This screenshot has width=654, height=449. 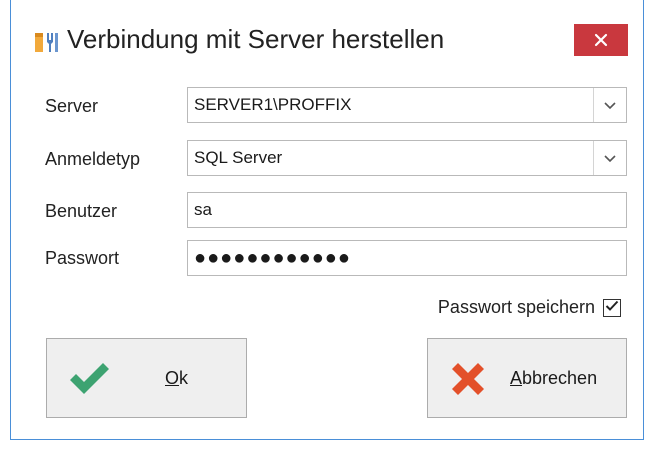 What do you see at coordinates (272, 258) in the screenshot?
I see `password-value: ●●●●●●●●●●●●` at bounding box center [272, 258].